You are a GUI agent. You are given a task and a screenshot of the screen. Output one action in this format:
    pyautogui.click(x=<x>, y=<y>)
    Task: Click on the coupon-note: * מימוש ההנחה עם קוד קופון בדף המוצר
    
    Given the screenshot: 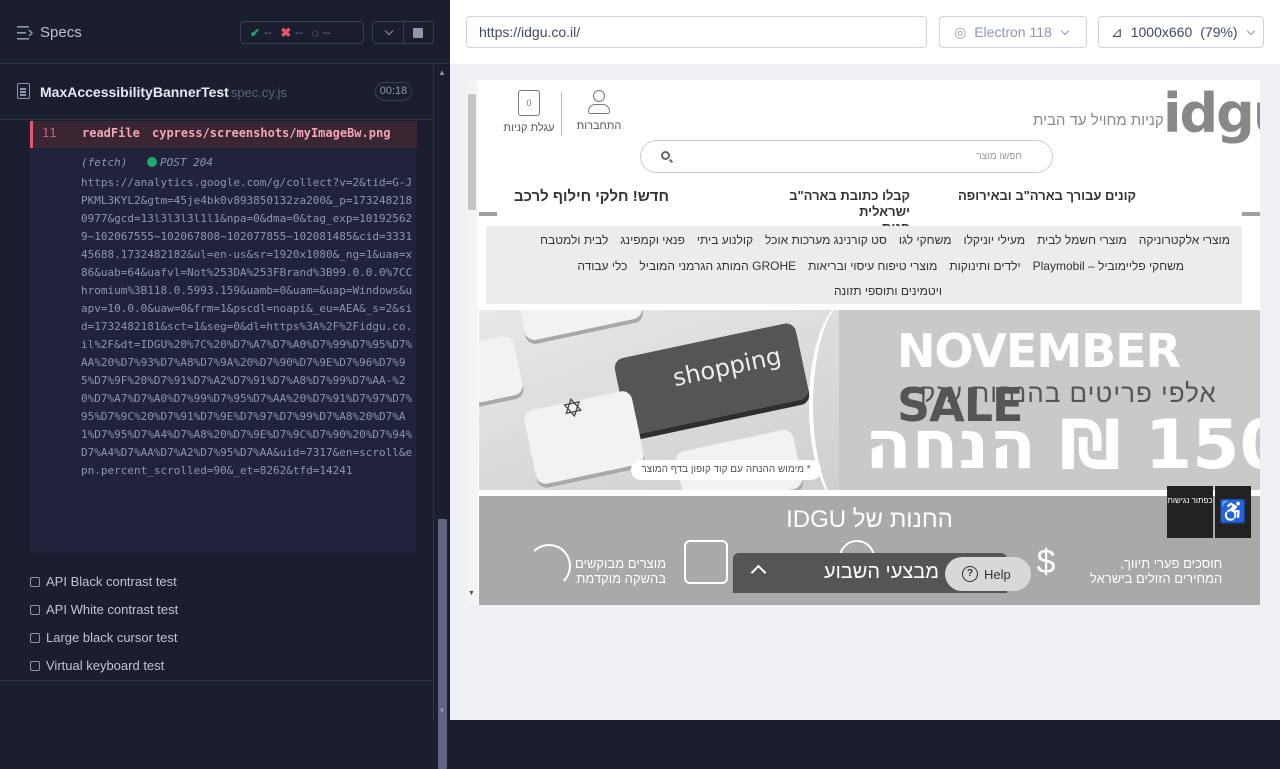 What is the action you would take?
    pyautogui.click(x=726, y=470)
    